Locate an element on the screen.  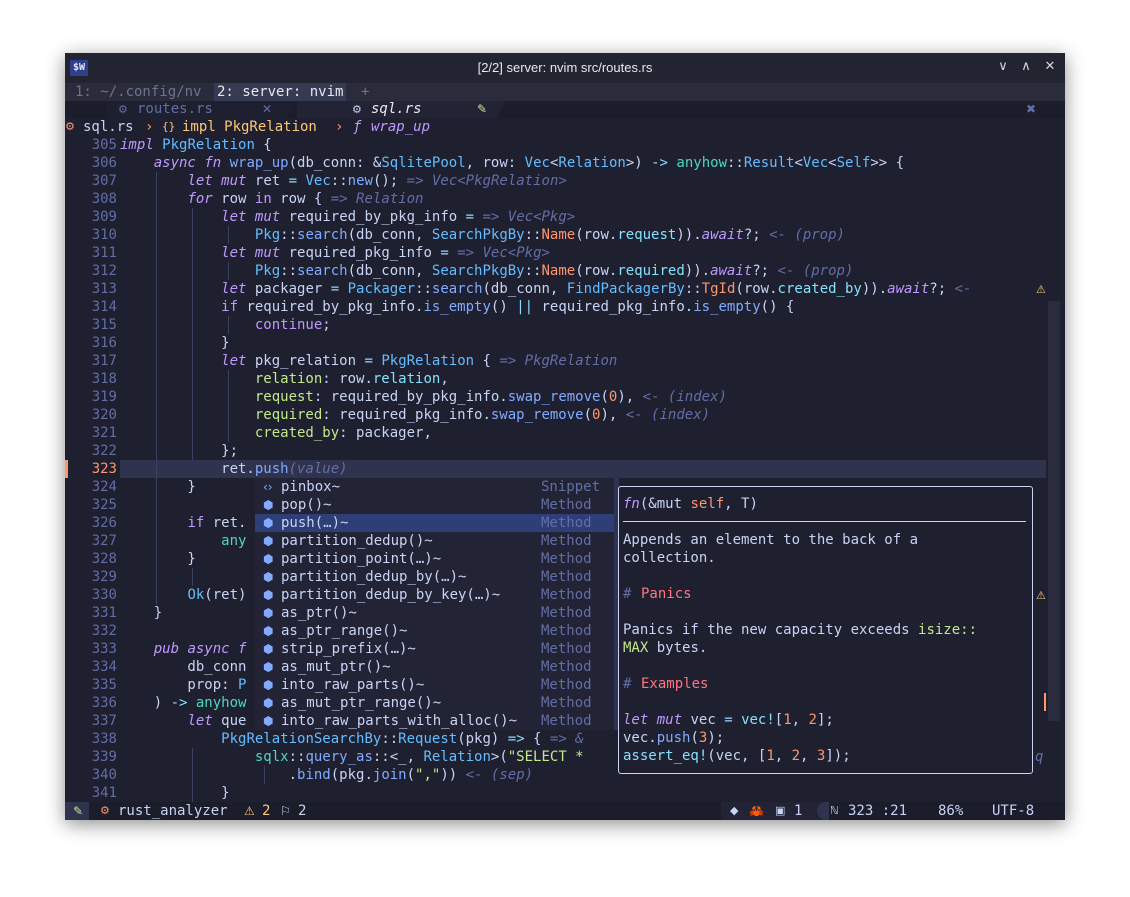
code-line: pub async f is located at coordinates (200, 649).